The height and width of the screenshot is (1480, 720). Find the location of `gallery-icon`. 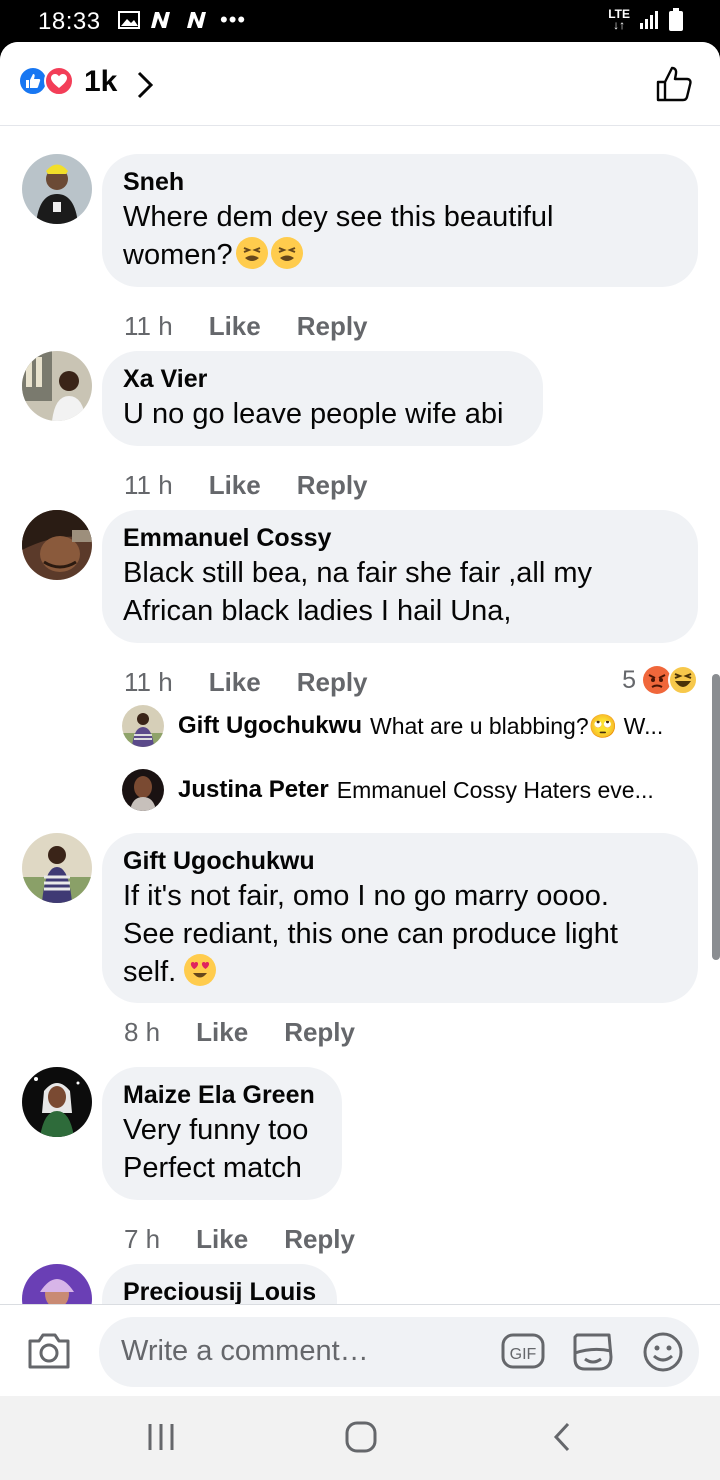

gallery-icon is located at coordinates (129, 20).